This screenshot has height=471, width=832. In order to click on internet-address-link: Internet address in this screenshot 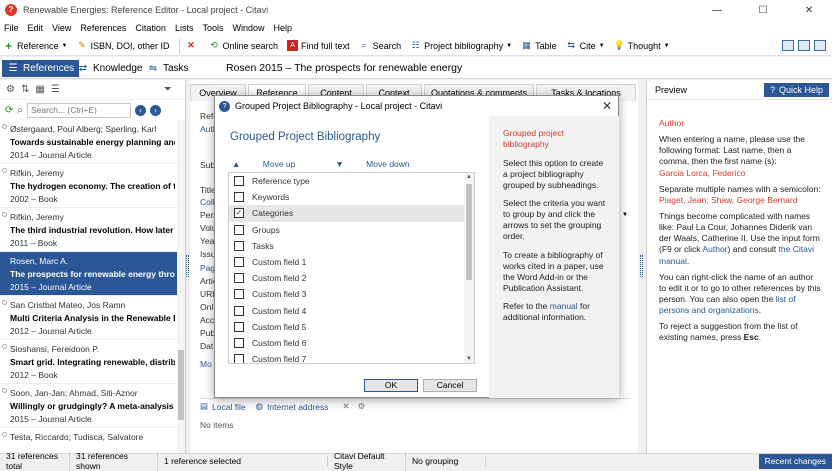, I will do `click(297, 407)`.